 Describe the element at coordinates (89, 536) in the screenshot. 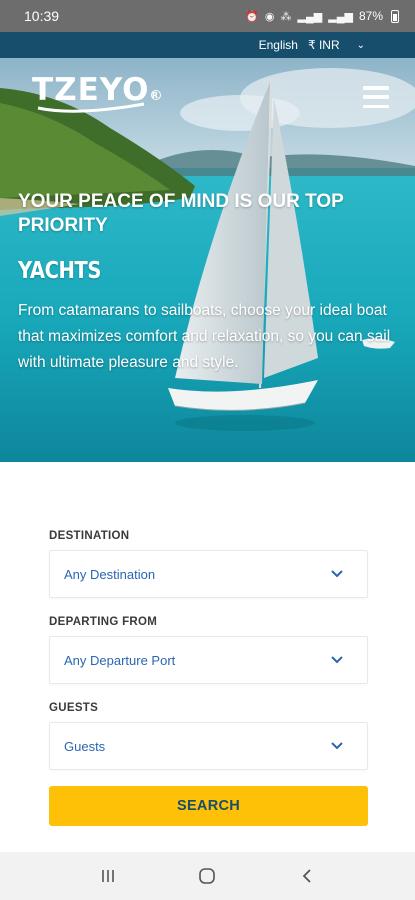

I see `destination-label: DESTINATION` at that location.